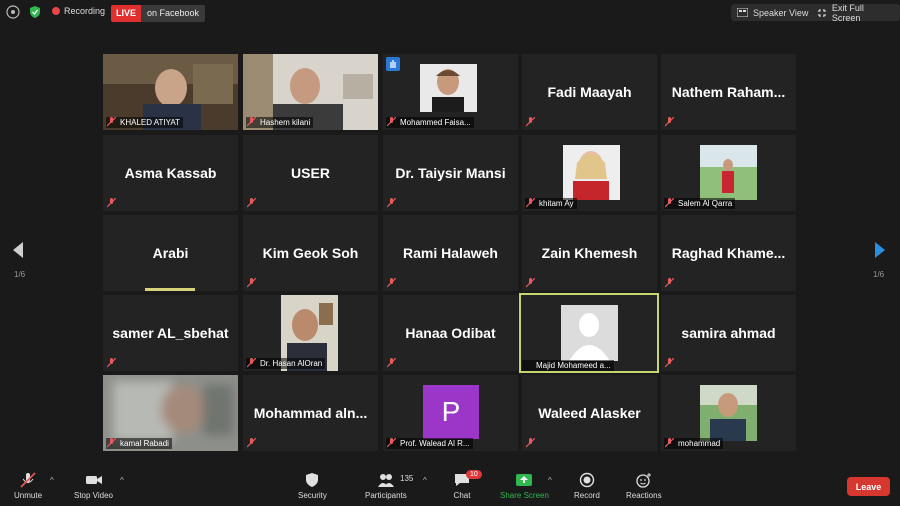 The image size is (900, 506). Describe the element at coordinates (170, 413) in the screenshot. I see `participant-tile: kamal Rabadi` at that location.